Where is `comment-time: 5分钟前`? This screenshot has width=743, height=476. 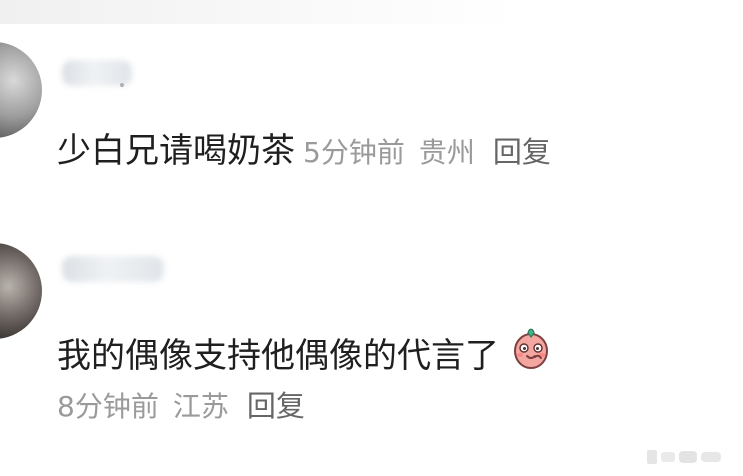
comment-time: 5分钟前 is located at coordinates (354, 152).